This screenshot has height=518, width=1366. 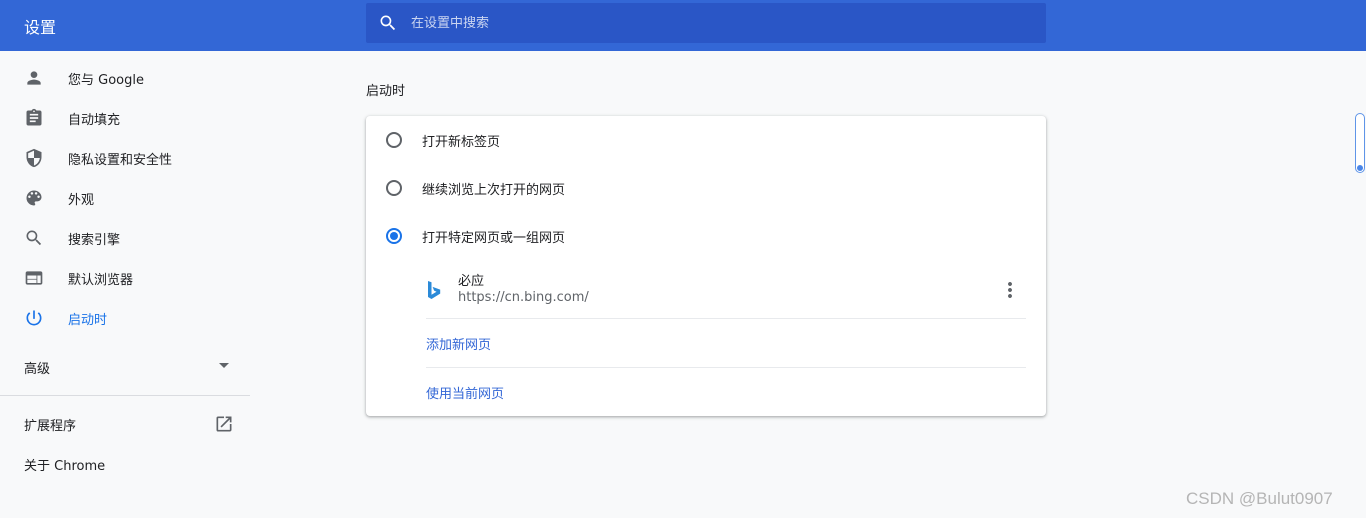 What do you see at coordinates (471, 281) in the screenshot?
I see `site-name: 必应` at bounding box center [471, 281].